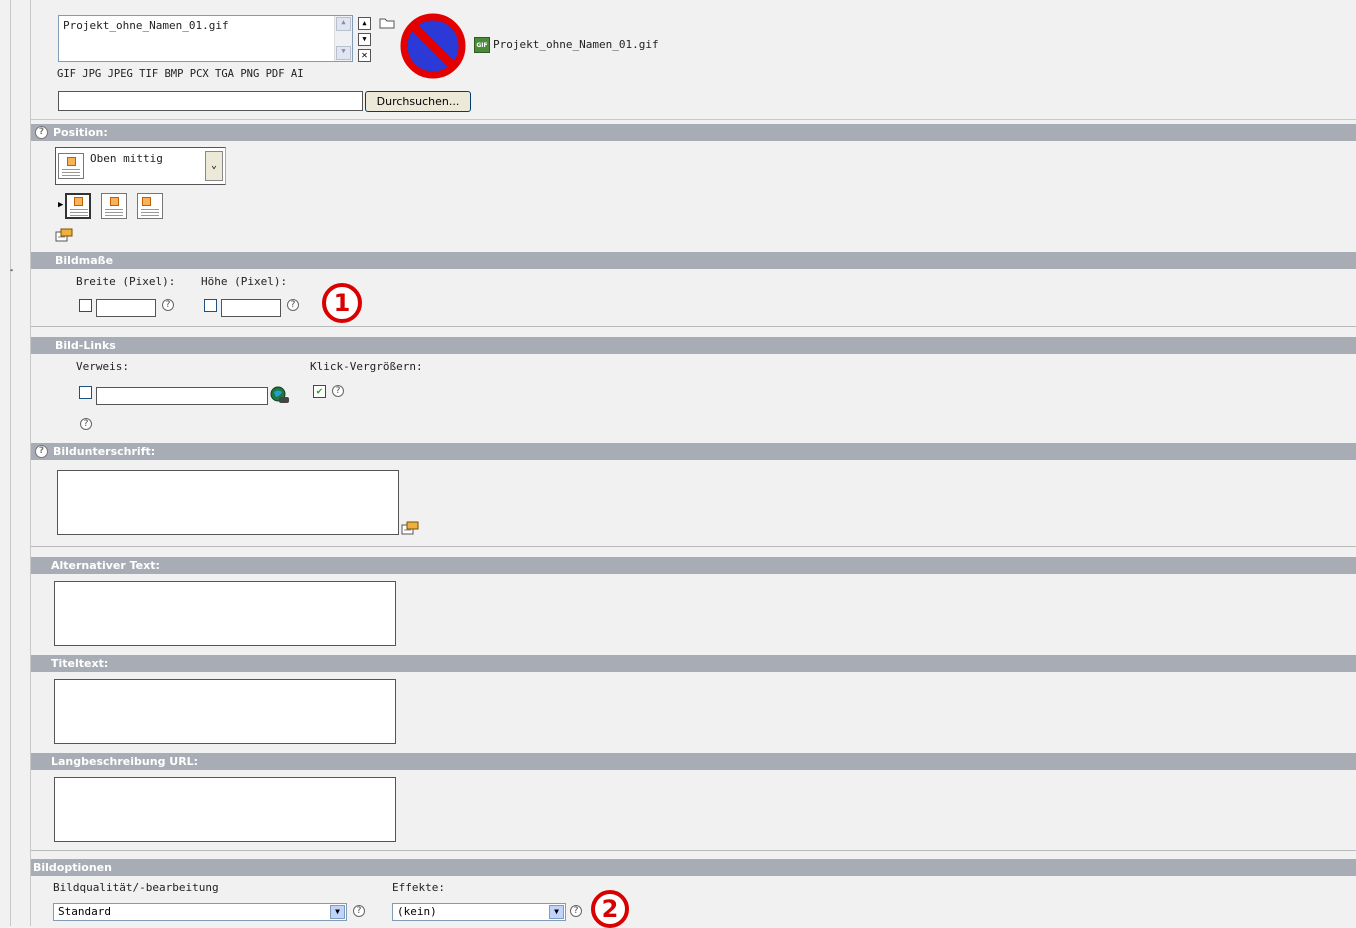 The image size is (1356, 928). Describe the element at coordinates (126, 308) in the screenshot. I see `width-input` at that location.